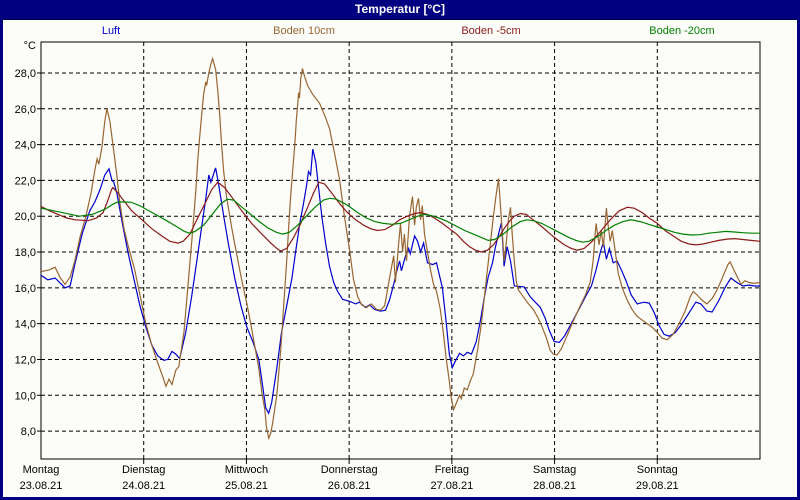 Image resolution: width=800 pixels, height=500 pixels. Describe the element at coordinates (25, 110) in the screenshot. I see `y-axis-label: 26,0` at that location.